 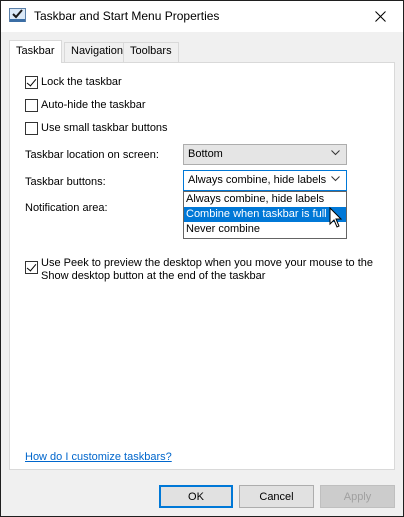 I want to click on tab-navigation: Navigation, so click(x=97, y=52).